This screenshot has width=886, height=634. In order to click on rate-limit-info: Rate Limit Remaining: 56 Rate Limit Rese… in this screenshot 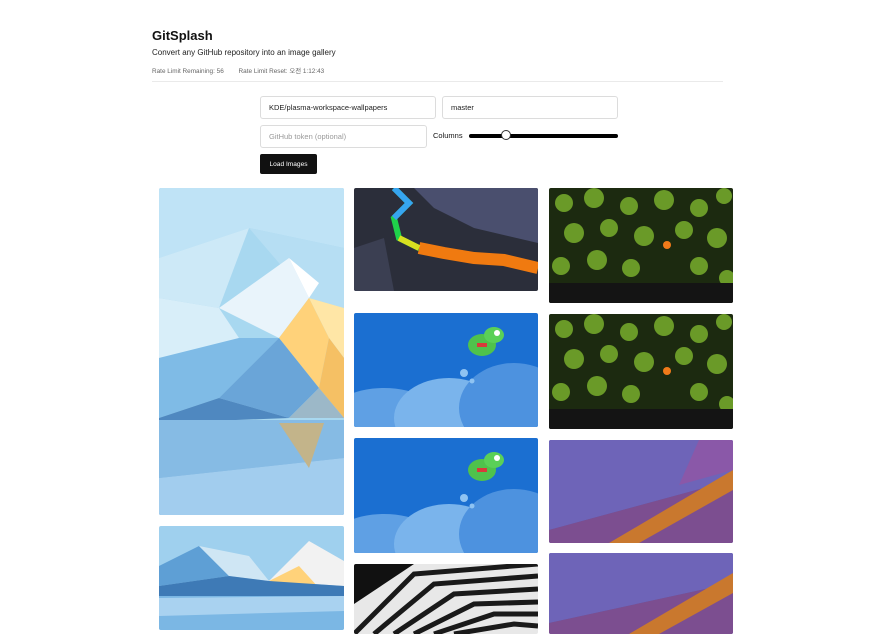, I will do `click(238, 70)`.